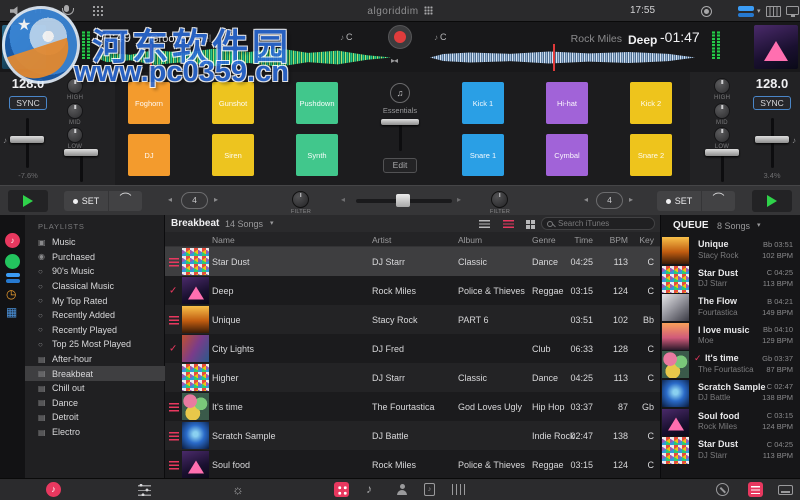 Image resolution: width=800 pixels, height=500 pixels. What do you see at coordinates (483, 155) in the screenshot?
I see `pad-snare-1: Snare 1` at bounding box center [483, 155].